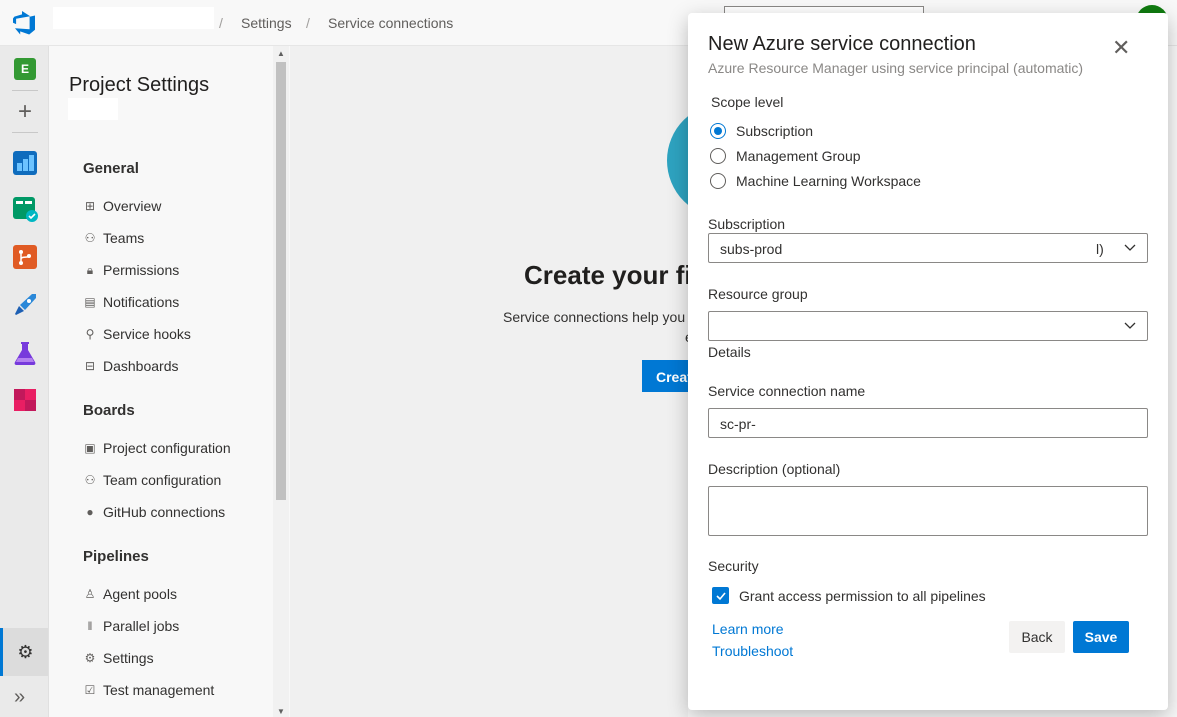 Image resolution: width=1177 pixels, height=717 pixels. I want to click on pipelines-icon, so click(25, 305).